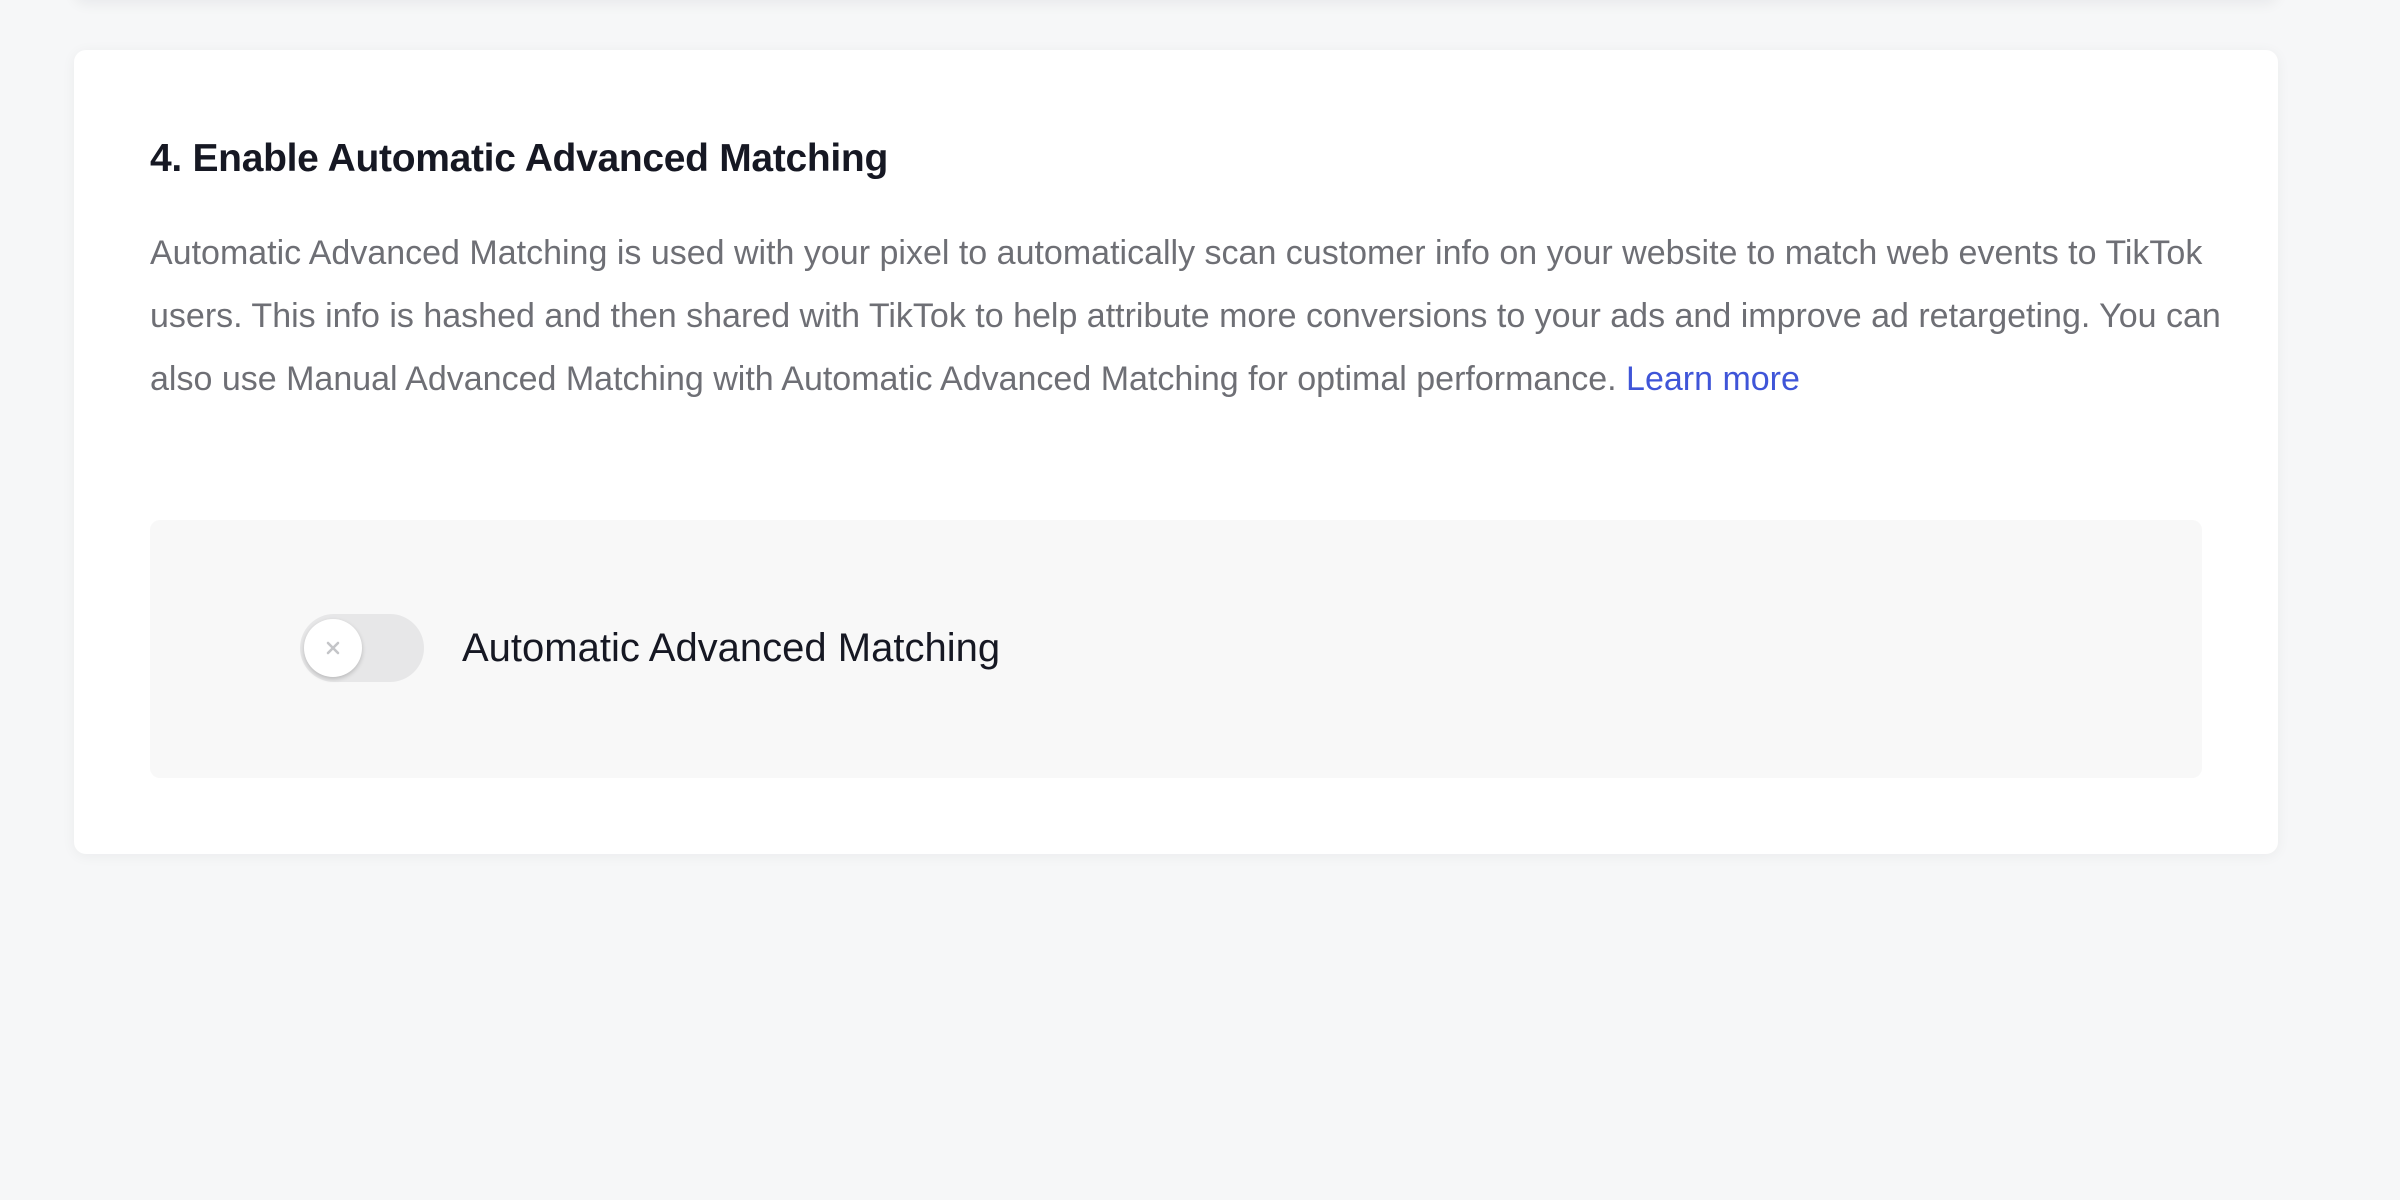 The height and width of the screenshot is (1200, 2400). I want to click on automatic-advanced-matching-toggle, so click(362, 648).